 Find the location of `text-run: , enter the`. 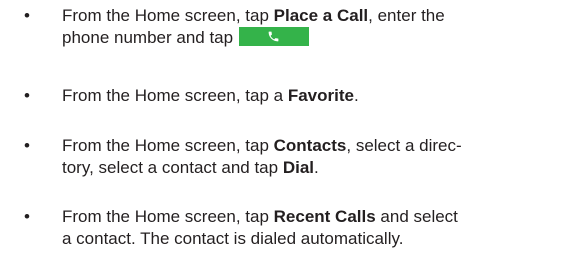

text-run: , enter the is located at coordinates (406, 15).